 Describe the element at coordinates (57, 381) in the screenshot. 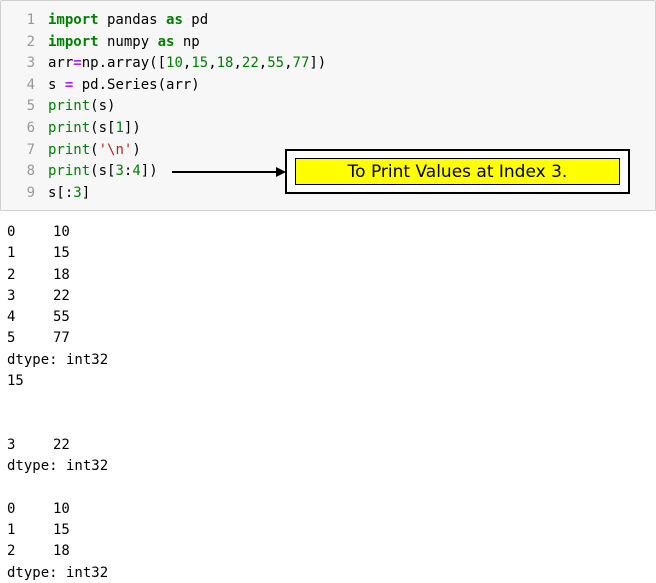

I see `output-line: 15` at that location.